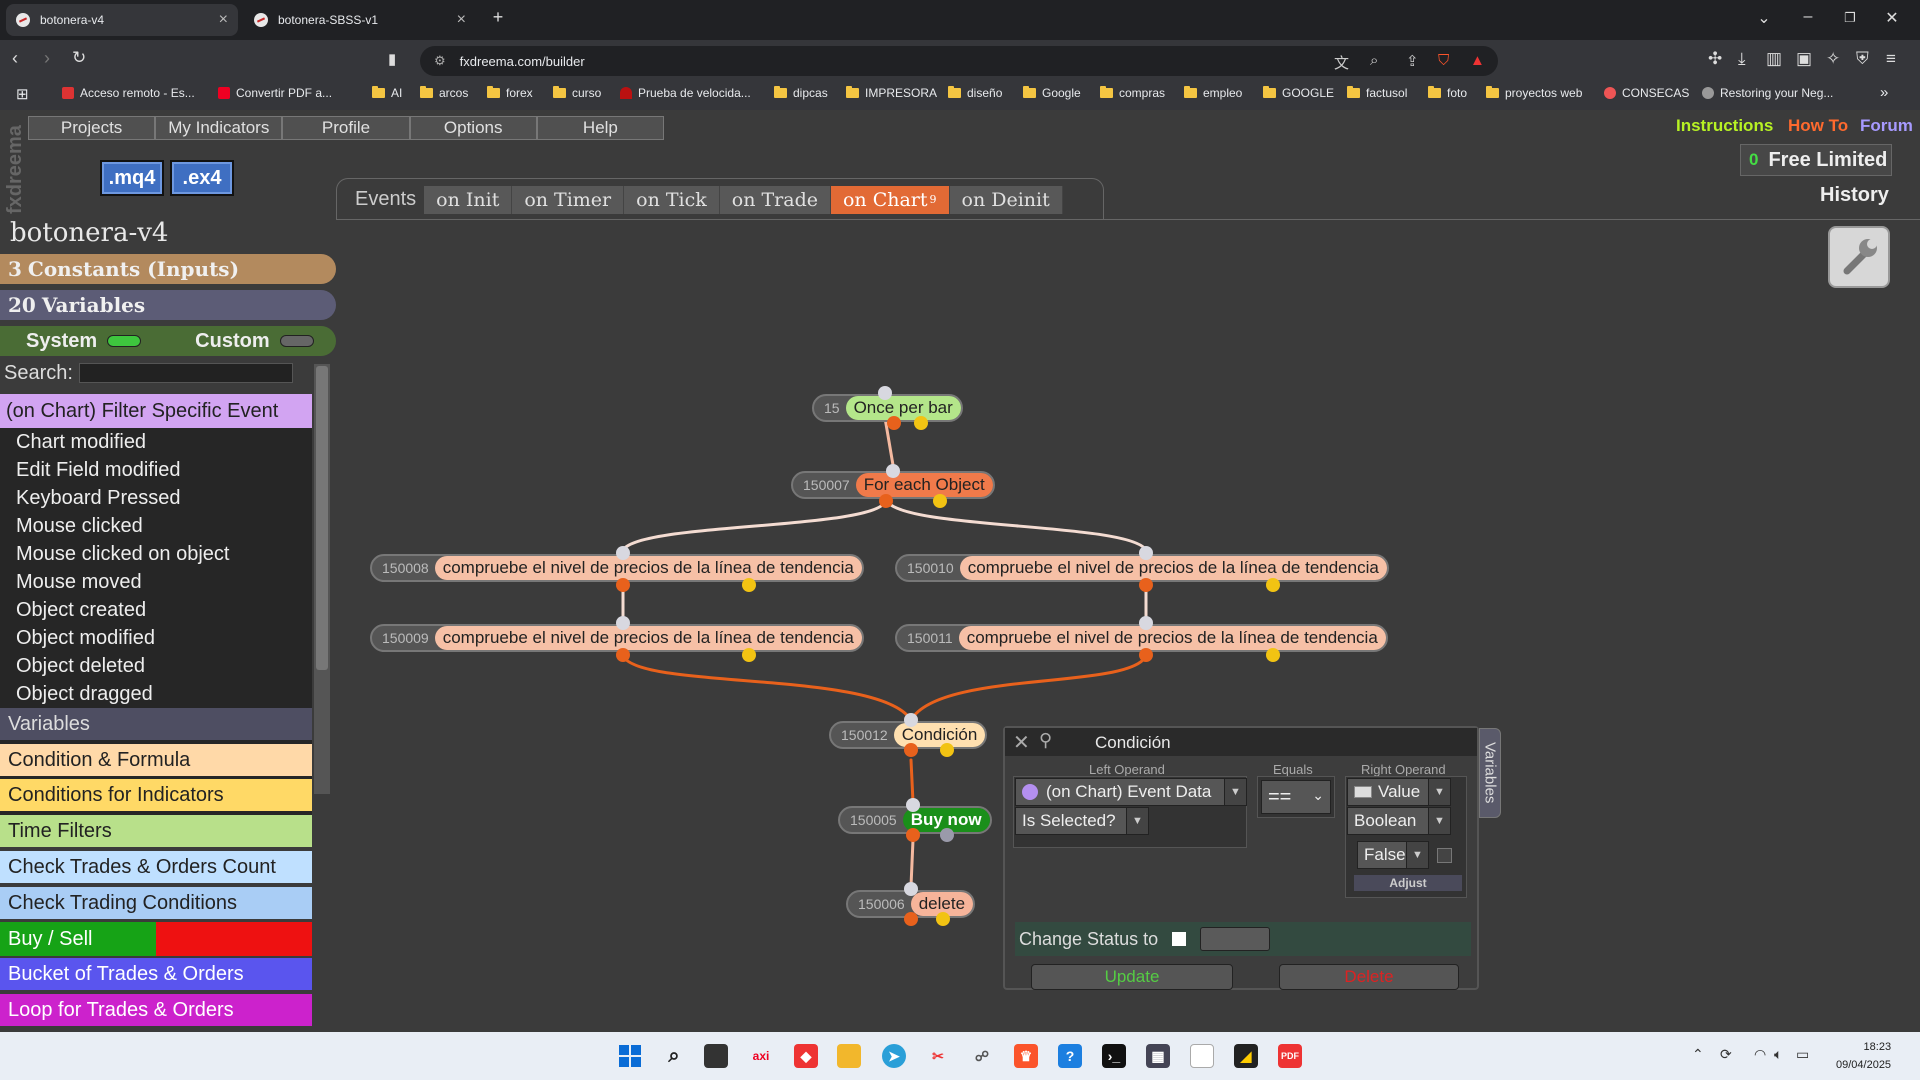  Describe the element at coordinates (1377, 93) in the screenshot. I see `bookmark-folder: factusol` at that location.